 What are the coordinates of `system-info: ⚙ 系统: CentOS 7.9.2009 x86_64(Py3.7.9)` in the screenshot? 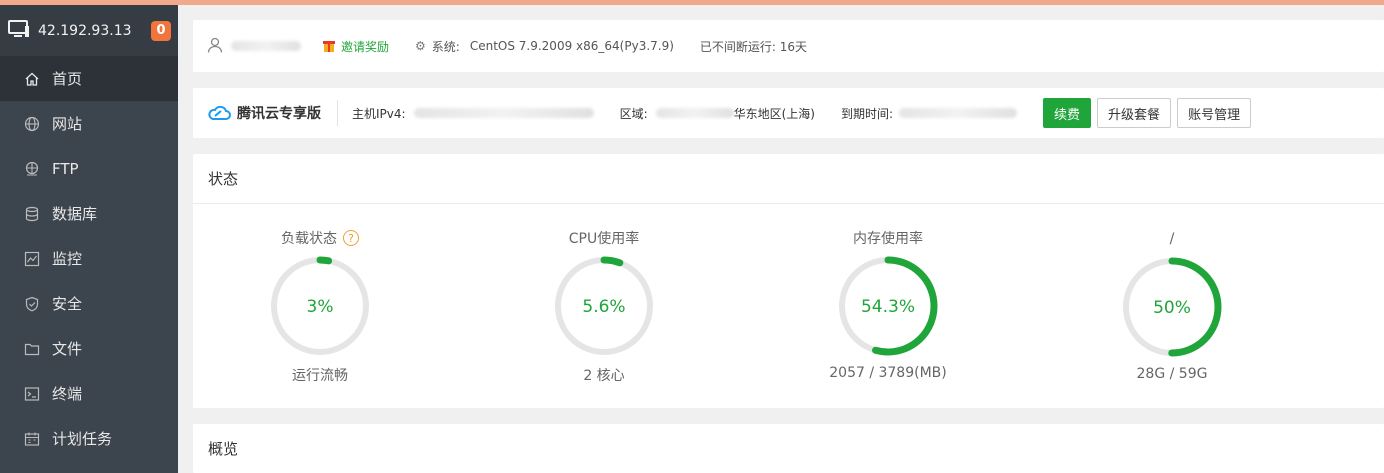 It's located at (544, 46).